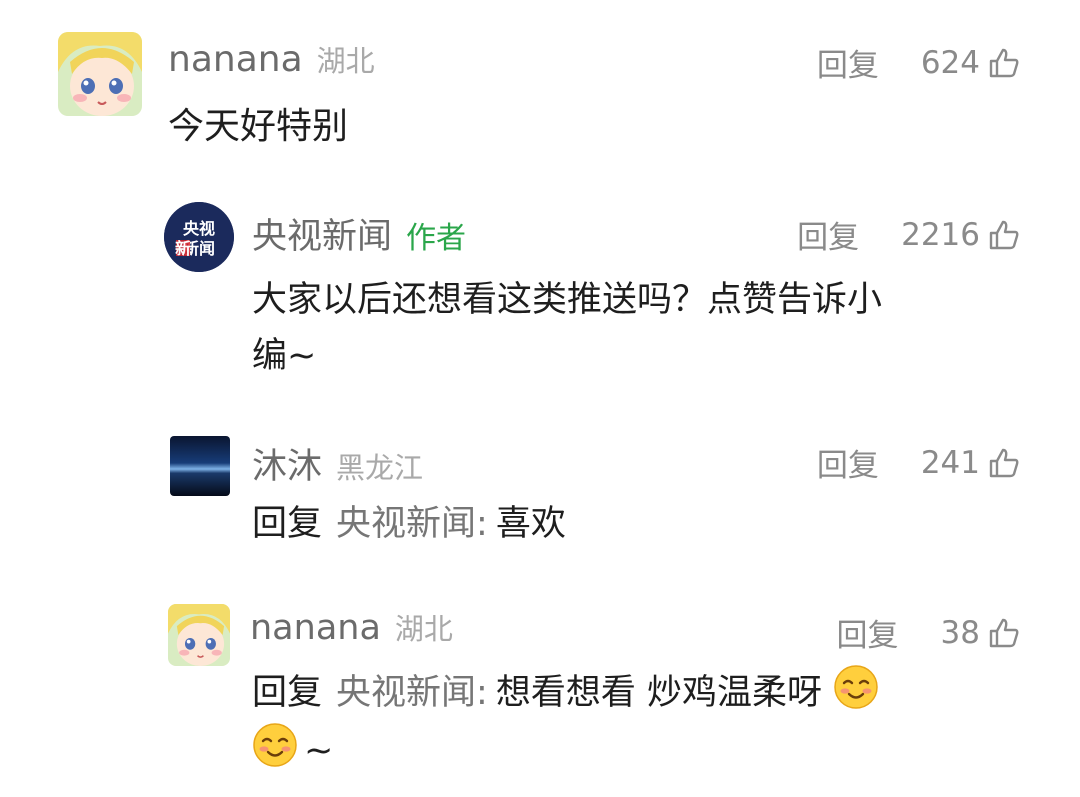 This screenshot has width=1080, height=797. Describe the element at coordinates (322, 233) in the screenshot. I see `username: 央视新闻` at that location.